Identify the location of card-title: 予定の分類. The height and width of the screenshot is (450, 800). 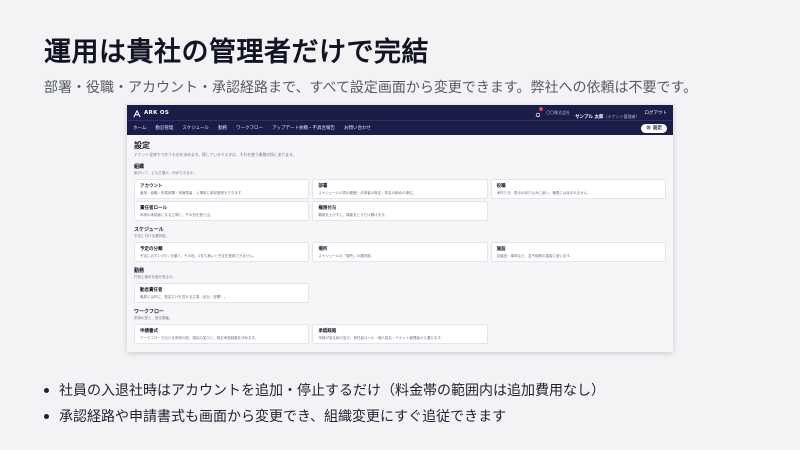
(151, 249).